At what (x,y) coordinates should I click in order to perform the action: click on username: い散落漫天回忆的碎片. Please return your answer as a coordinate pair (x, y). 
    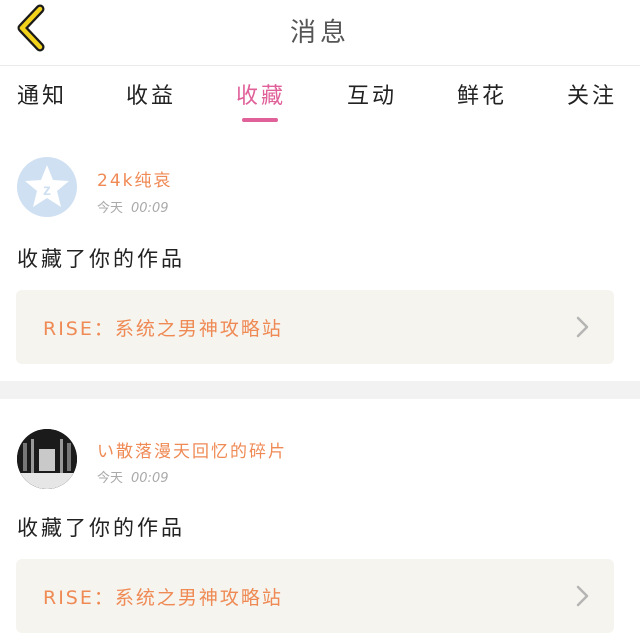
    Looking at the image, I should click on (192, 449).